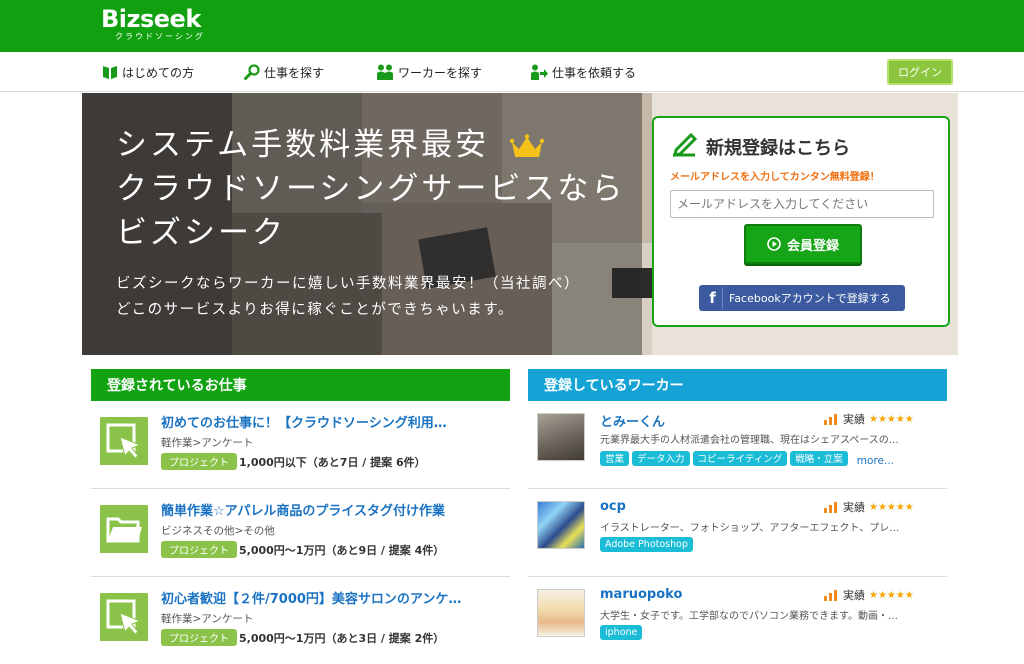 This screenshot has height=664, width=1024. I want to click on main-nav: はじめての方 仕事を探す ワーカーを探す 仕事を依頼する ログイン, so click(512, 72).